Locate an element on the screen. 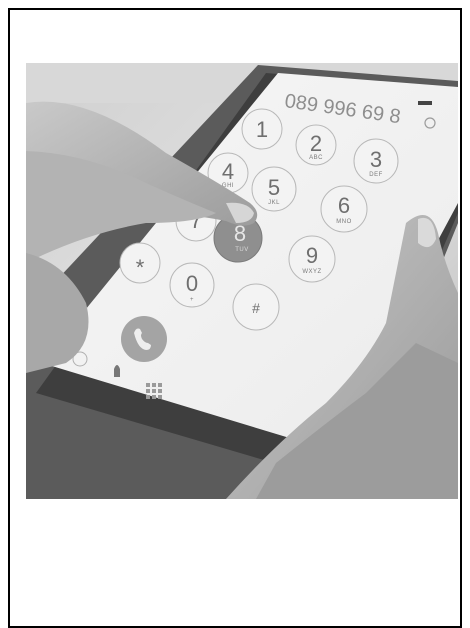  key-label: JKL is located at coordinates (274, 203).